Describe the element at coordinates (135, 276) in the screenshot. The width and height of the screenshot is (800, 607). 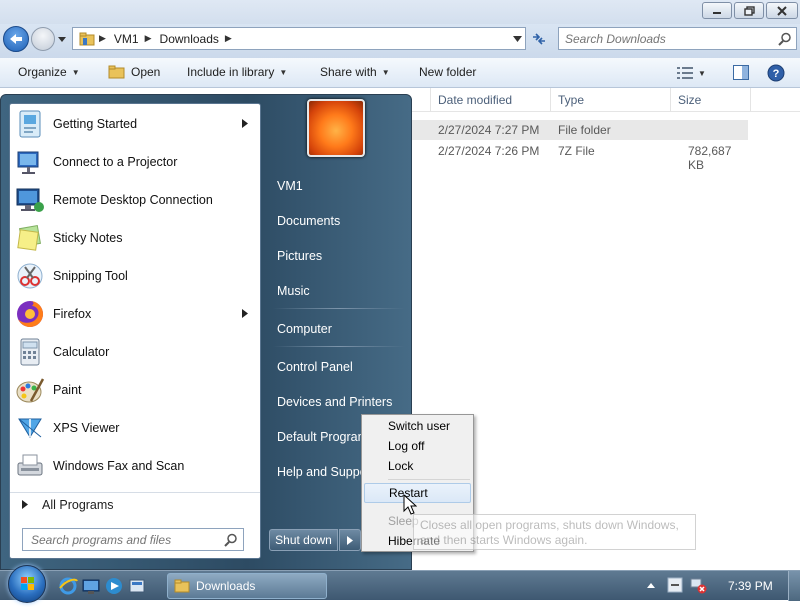
I see `program-snipping-tool: Snipping Tool` at that location.